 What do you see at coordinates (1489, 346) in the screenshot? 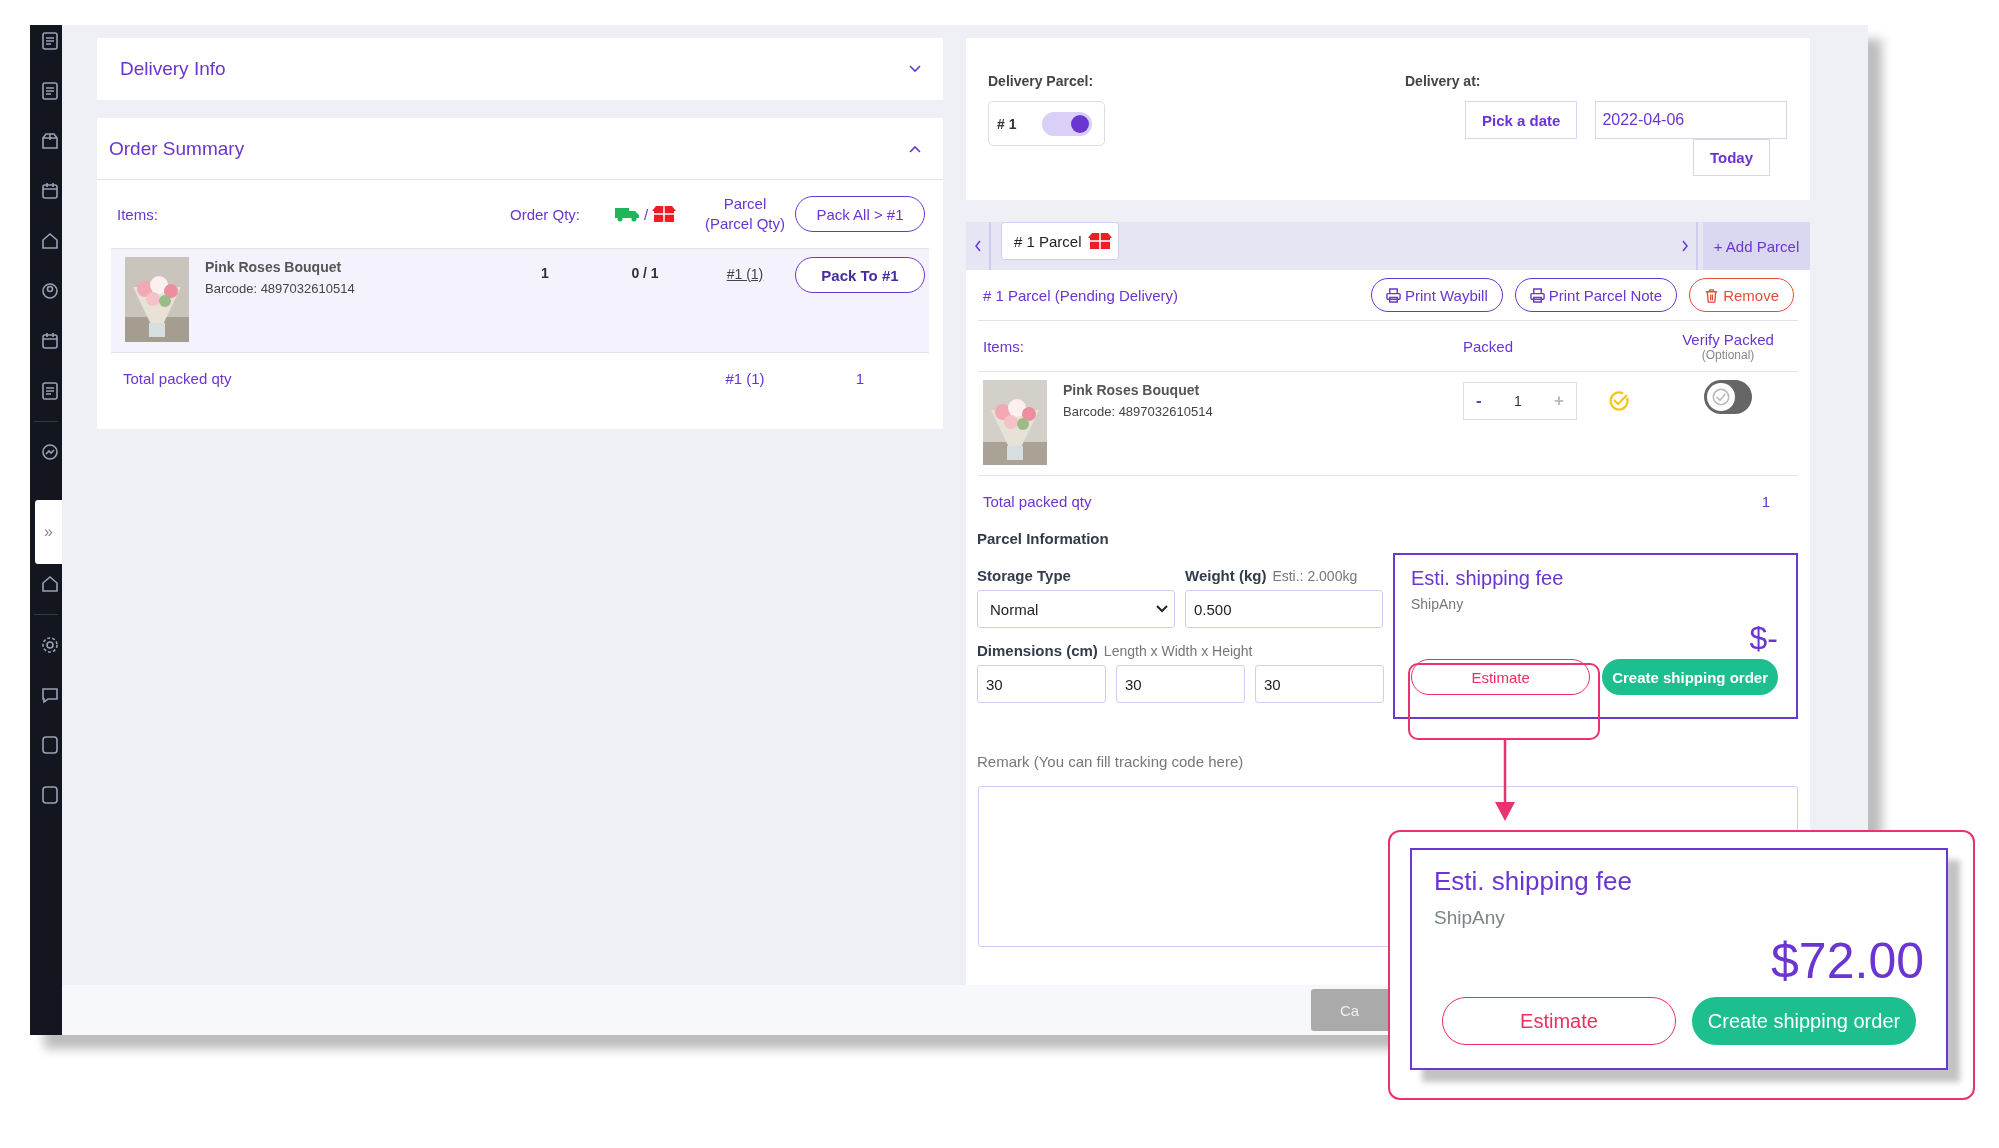
I see `column-header: Packed` at bounding box center [1489, 346].